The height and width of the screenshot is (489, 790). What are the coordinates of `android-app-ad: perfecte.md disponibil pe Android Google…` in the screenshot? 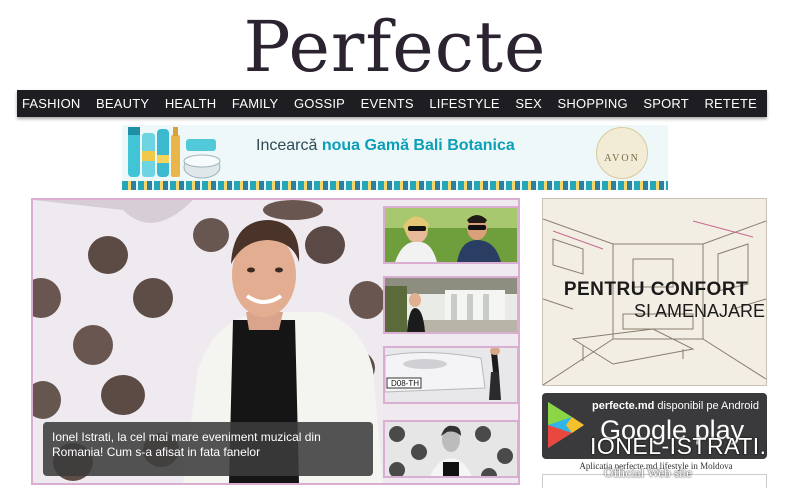 It's located at (654, 426).